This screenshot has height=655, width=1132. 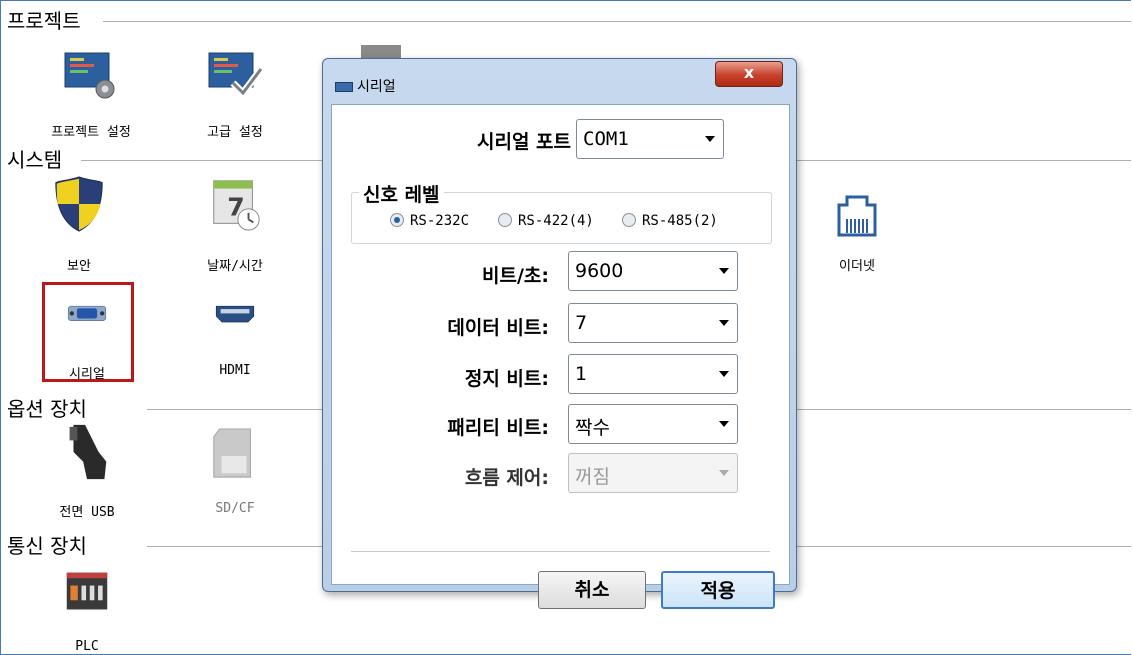 What do you see at coordinates (87, 313) in the screenshot?
I see `serial-port-icon` at bounding box center [87, 313].